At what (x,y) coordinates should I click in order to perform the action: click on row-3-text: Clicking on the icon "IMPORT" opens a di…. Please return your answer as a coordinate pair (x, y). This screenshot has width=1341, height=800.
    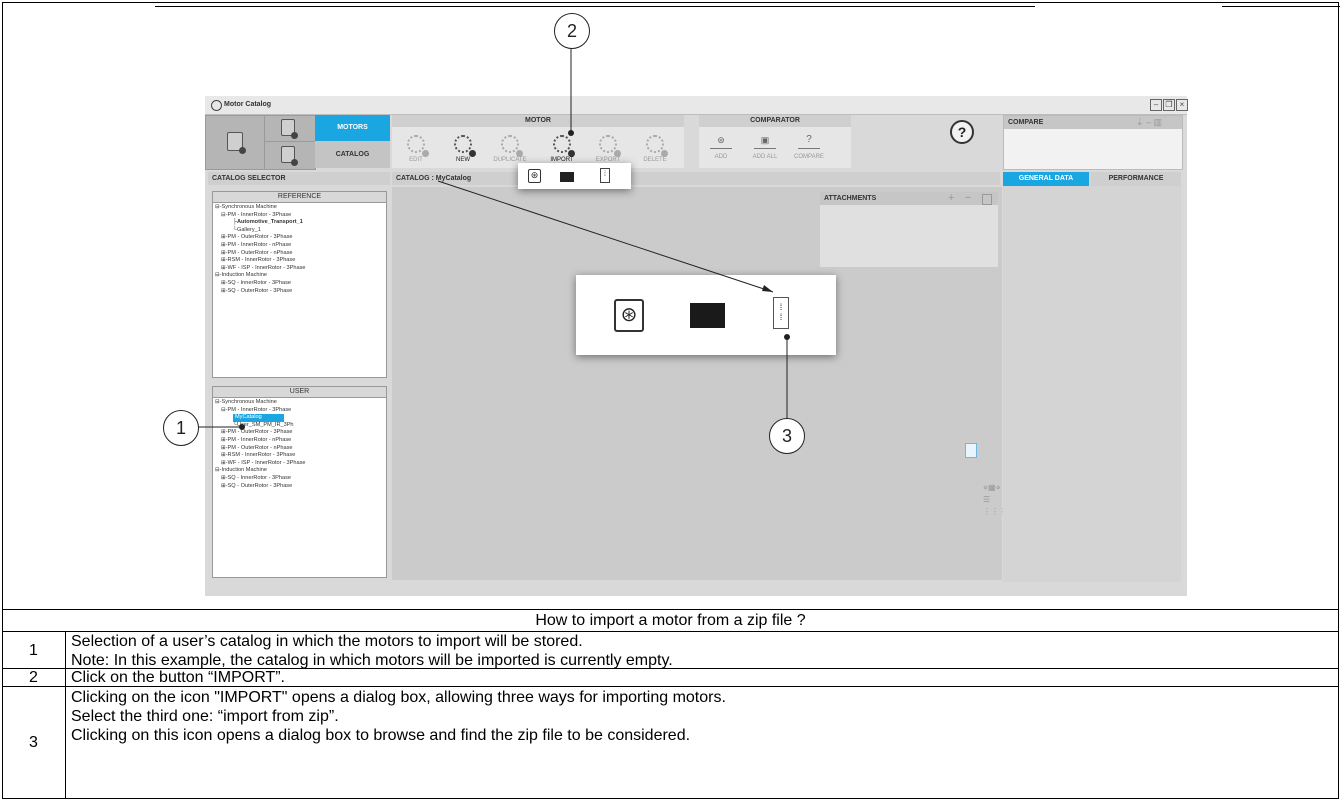
    Looking at the image, I should click on (398, 716).